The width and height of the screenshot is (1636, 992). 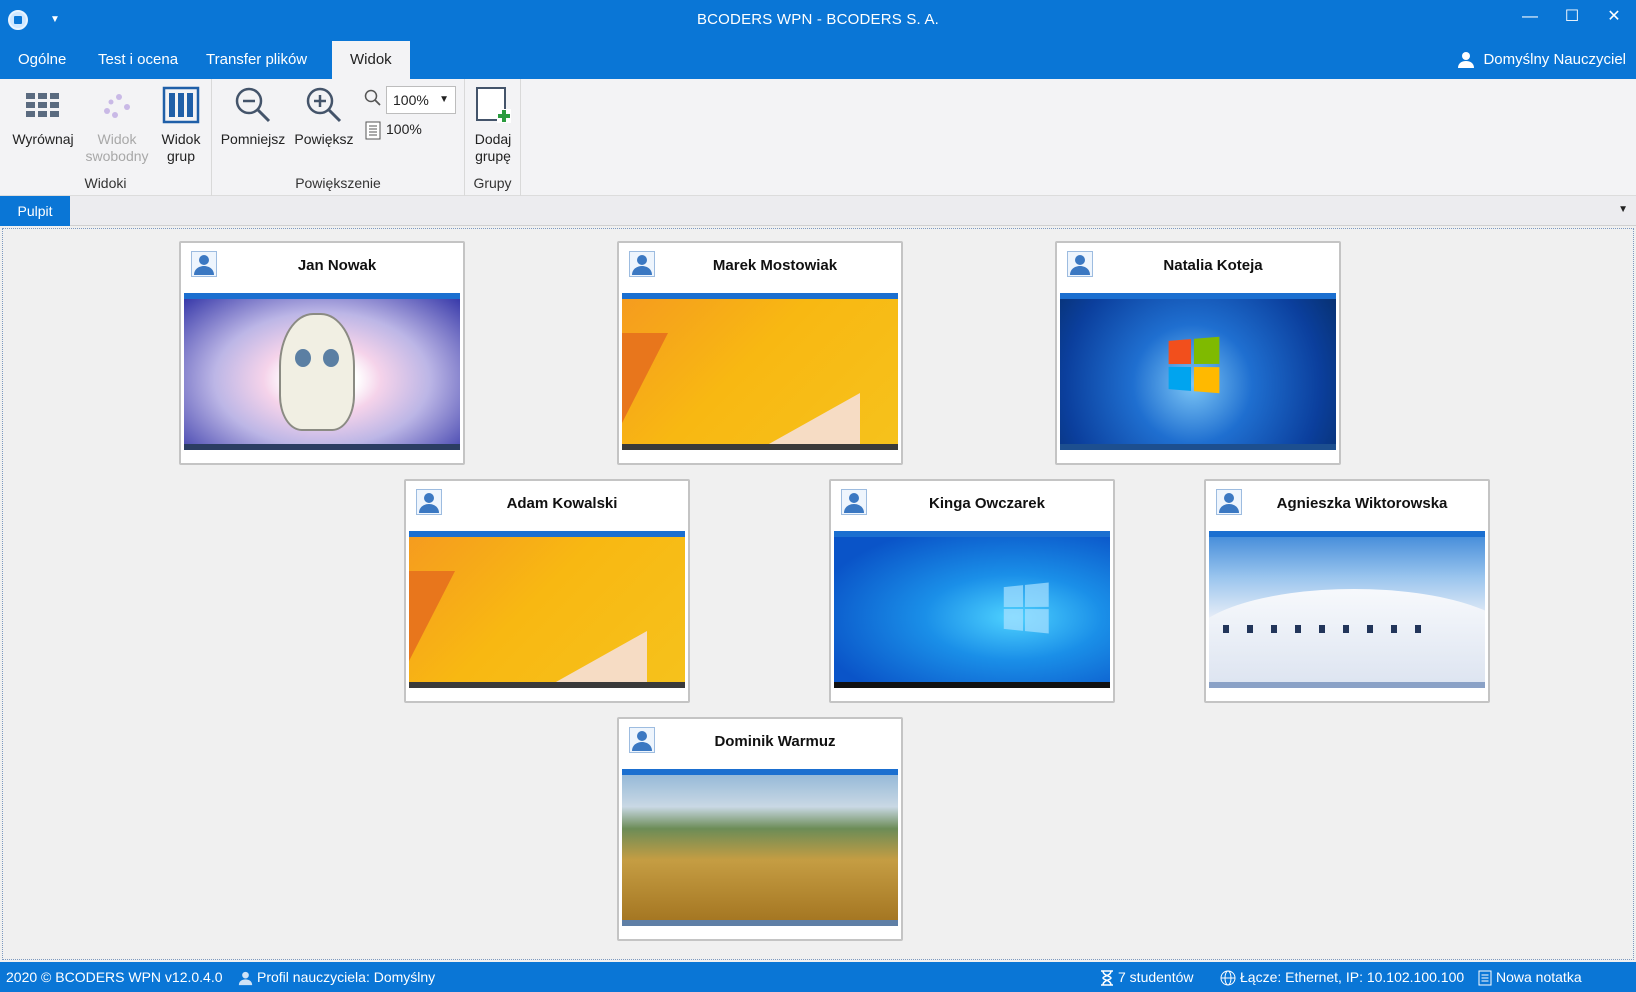 I want to click on group-view-label-1: Widok, so click(x=181, y=139).